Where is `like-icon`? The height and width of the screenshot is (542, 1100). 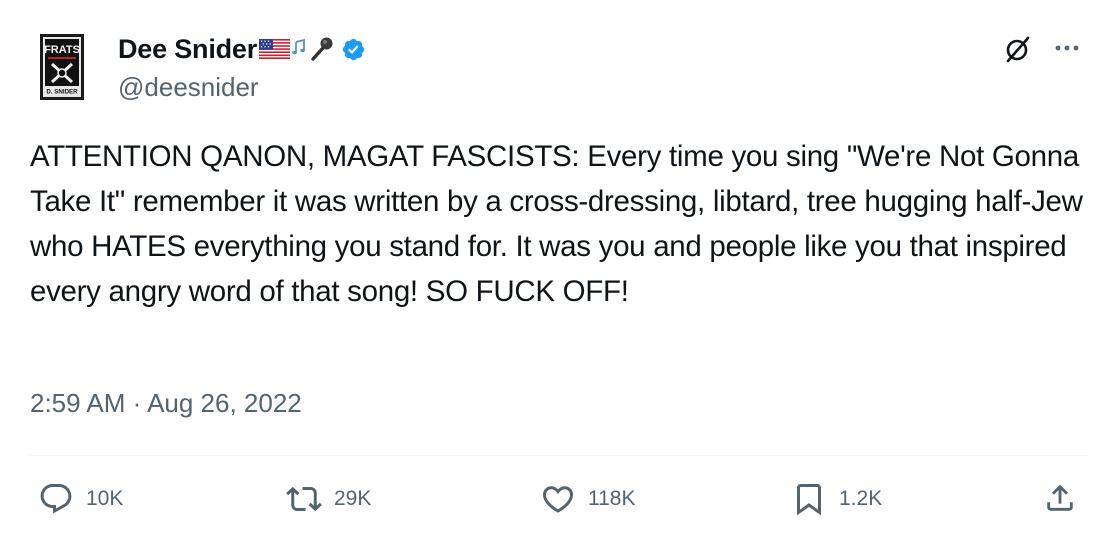 like-icon is located at coordinates (558, 499).